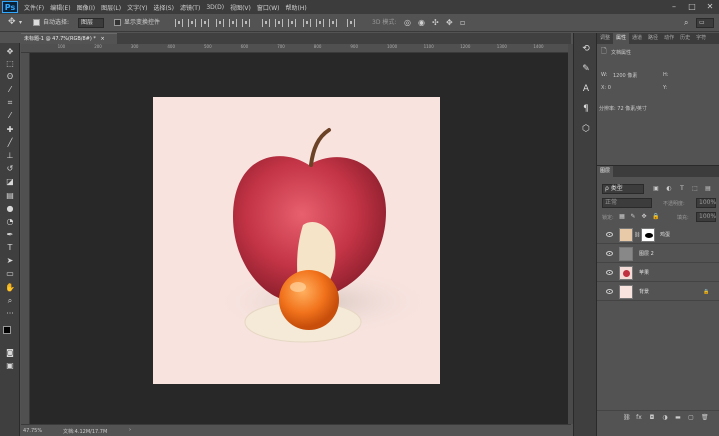 Image resolution: width=719 pixels, height=436 pixels. Describe the element at coordinates (658, 273) in the screenshot. I see `layer-row-apple: 苹果` at that location.